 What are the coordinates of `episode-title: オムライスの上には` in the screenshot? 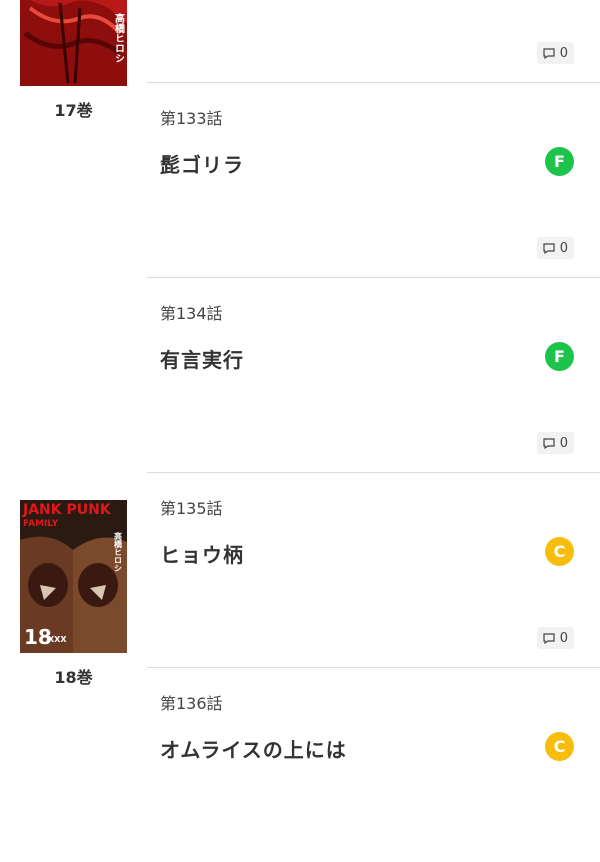 It's located at (253, 750).